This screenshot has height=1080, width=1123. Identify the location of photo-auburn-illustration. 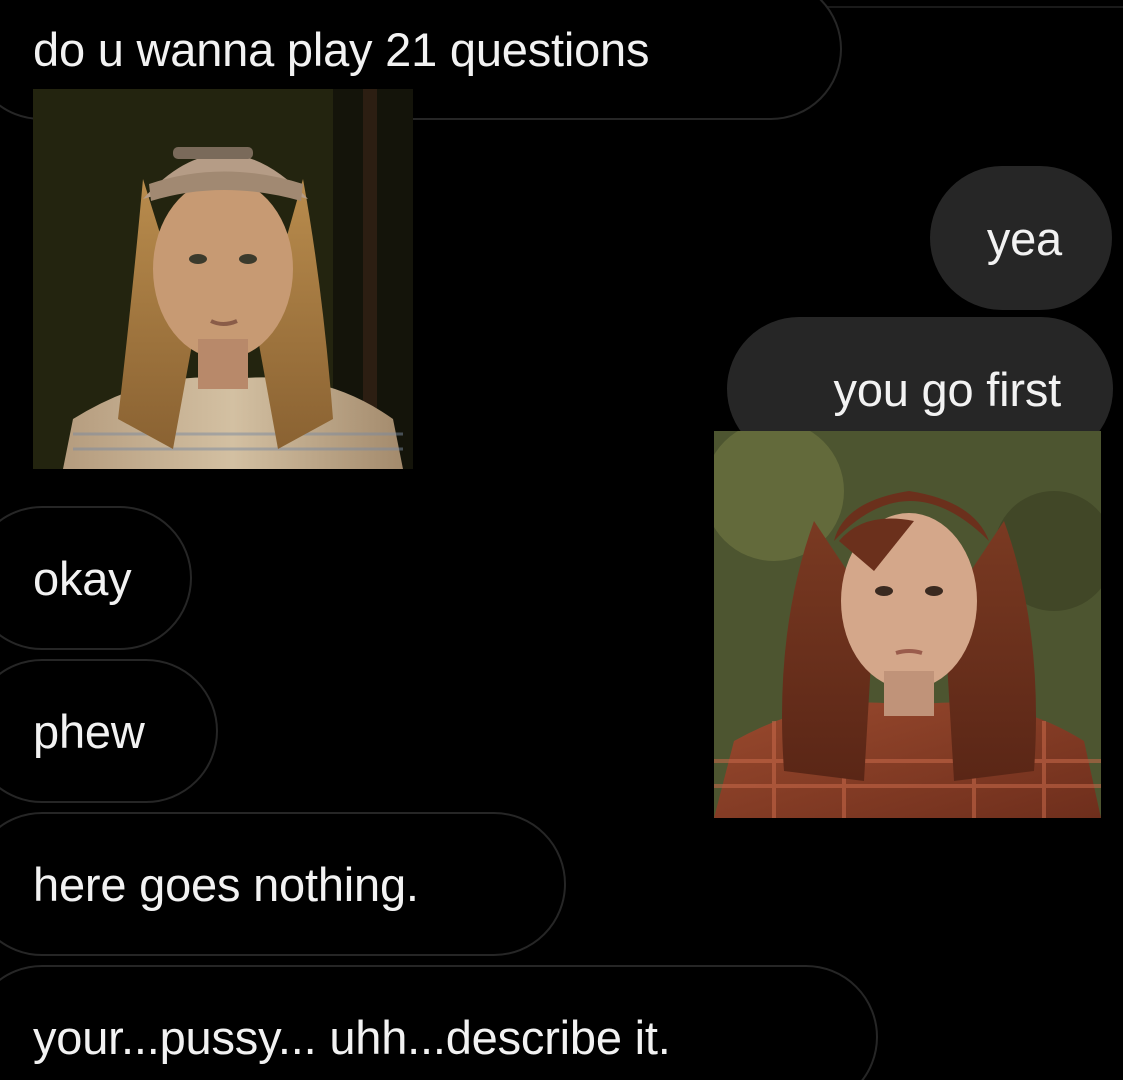
(907, 624).